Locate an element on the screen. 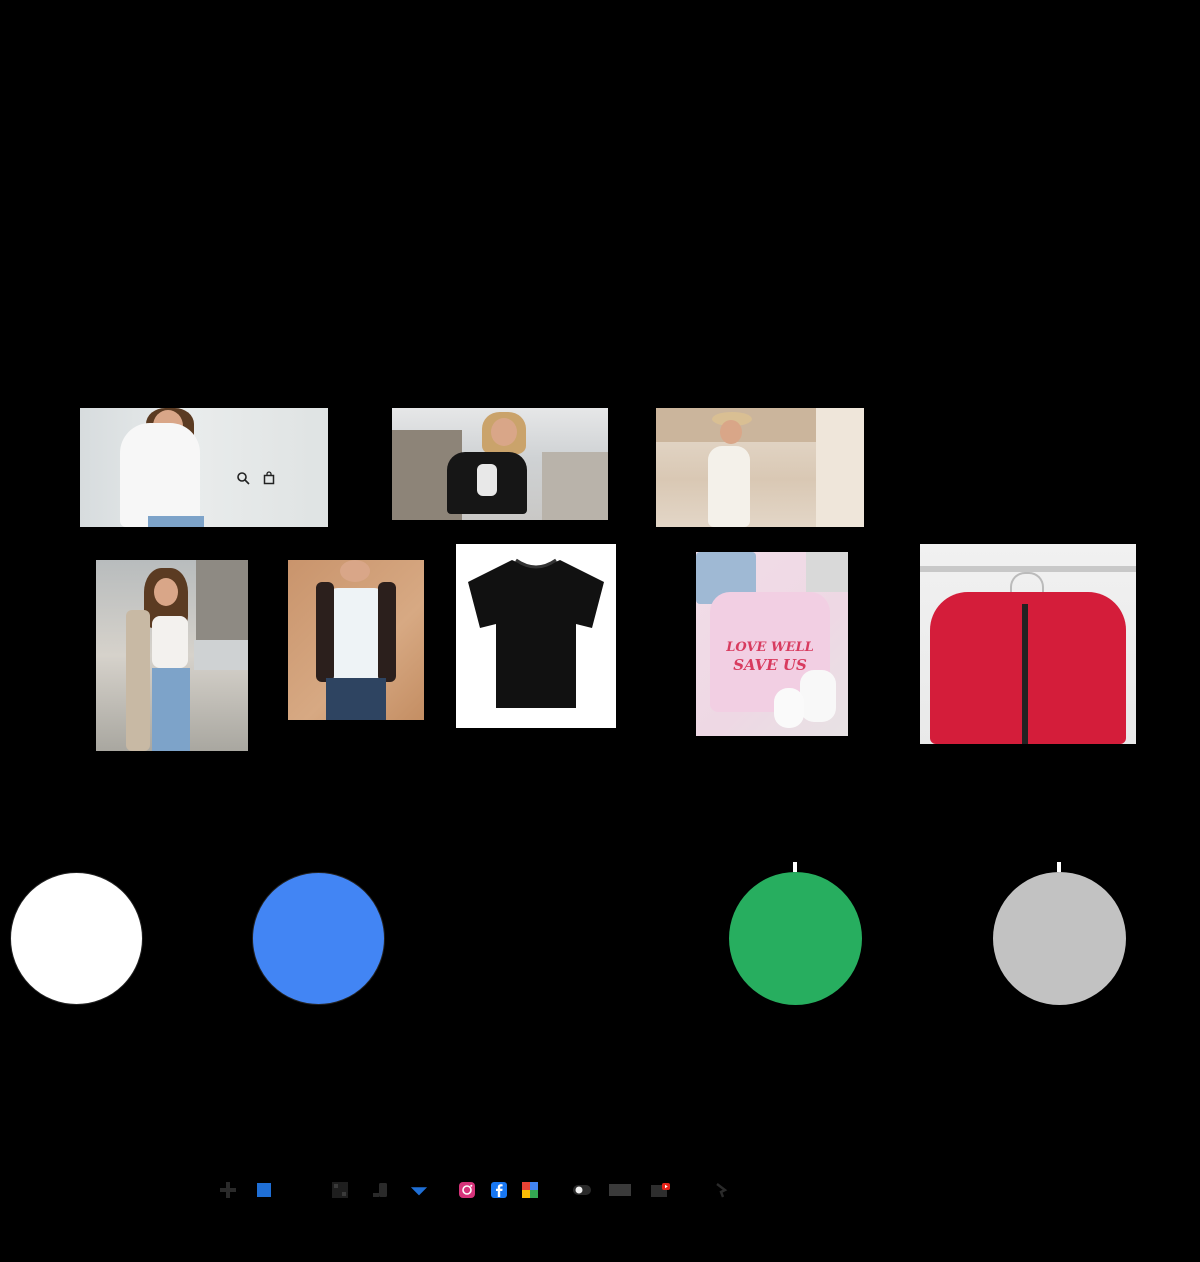  facebook-icon is located at coordinates (499, 1190).